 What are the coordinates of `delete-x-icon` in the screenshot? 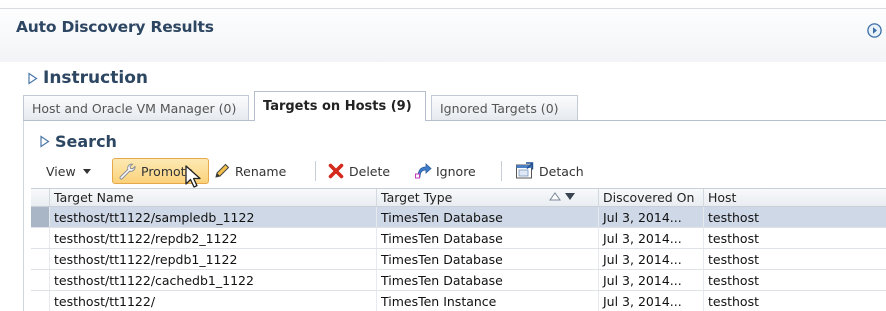 It's located at (336, 171).